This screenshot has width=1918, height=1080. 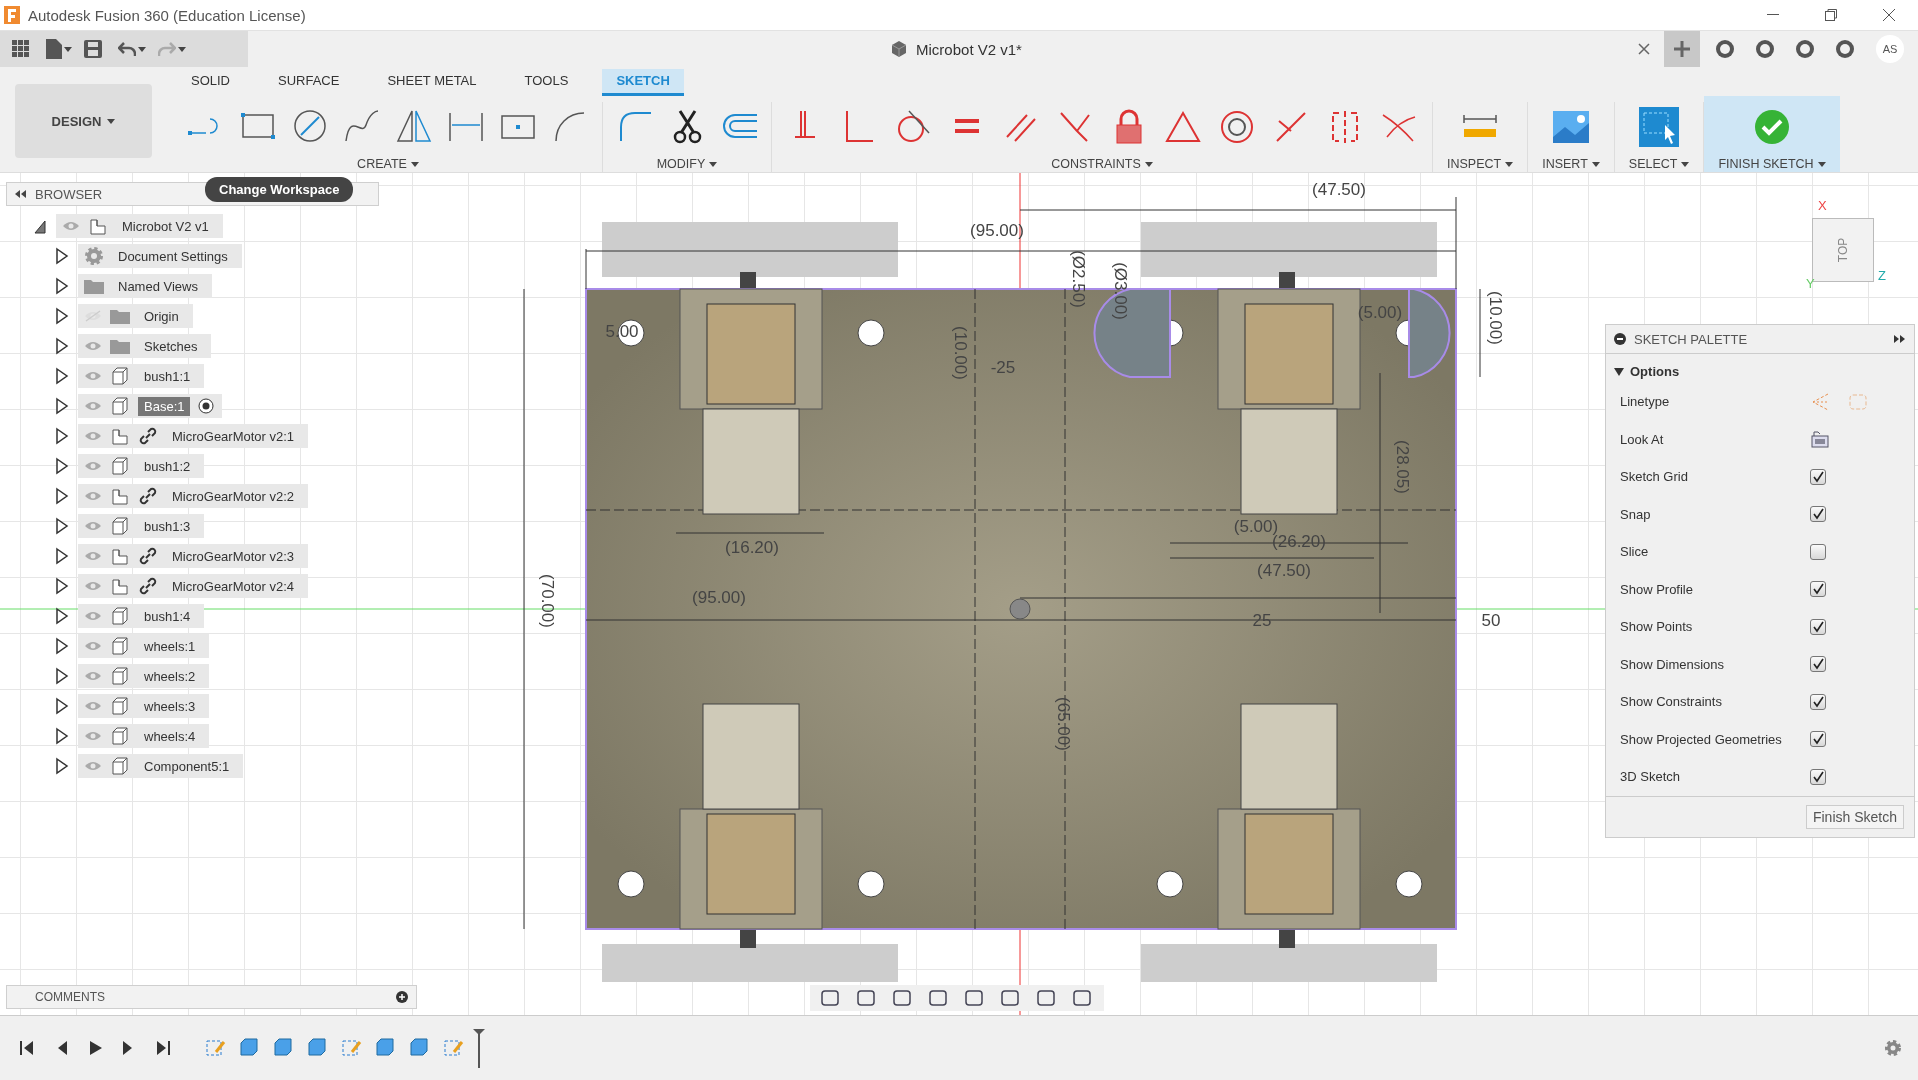 I want to click on tree-label: Component5:1, so click(x=187, y=766).